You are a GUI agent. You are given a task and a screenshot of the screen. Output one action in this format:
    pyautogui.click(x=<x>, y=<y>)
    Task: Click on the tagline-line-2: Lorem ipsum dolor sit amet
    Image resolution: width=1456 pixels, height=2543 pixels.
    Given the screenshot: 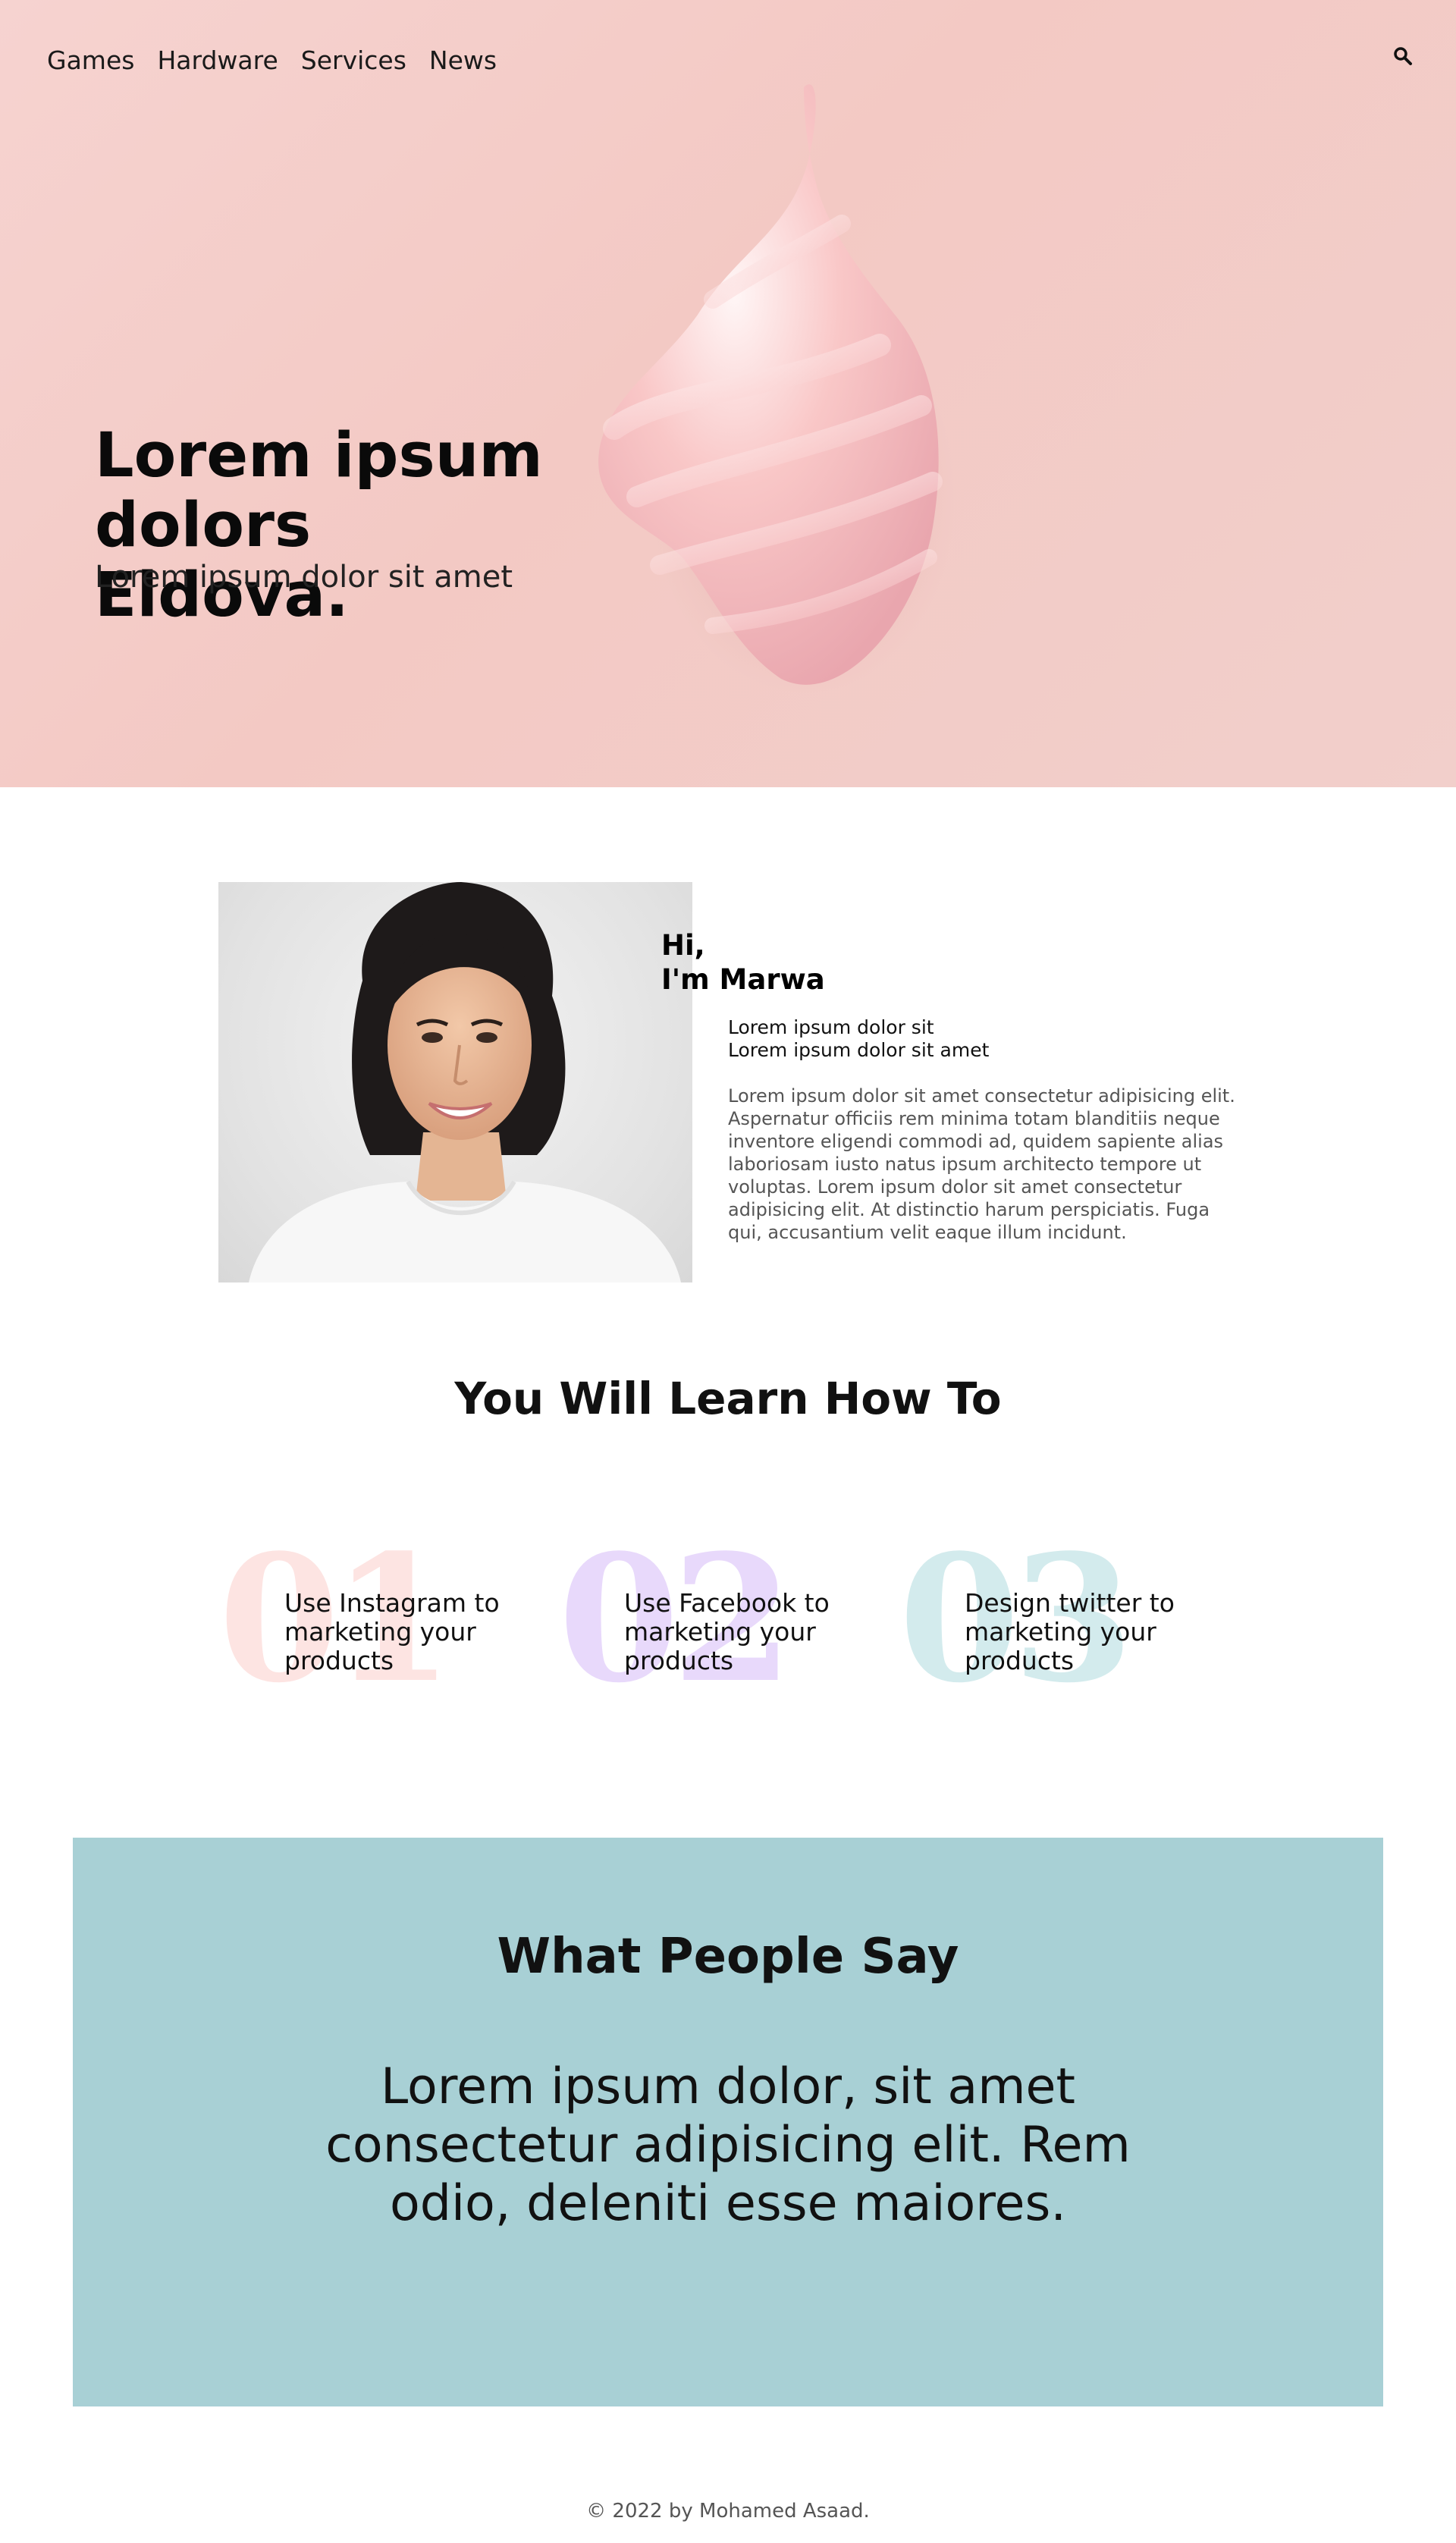 What is the action you would take?
    pyautogui.click(x=859, y=1050)
    